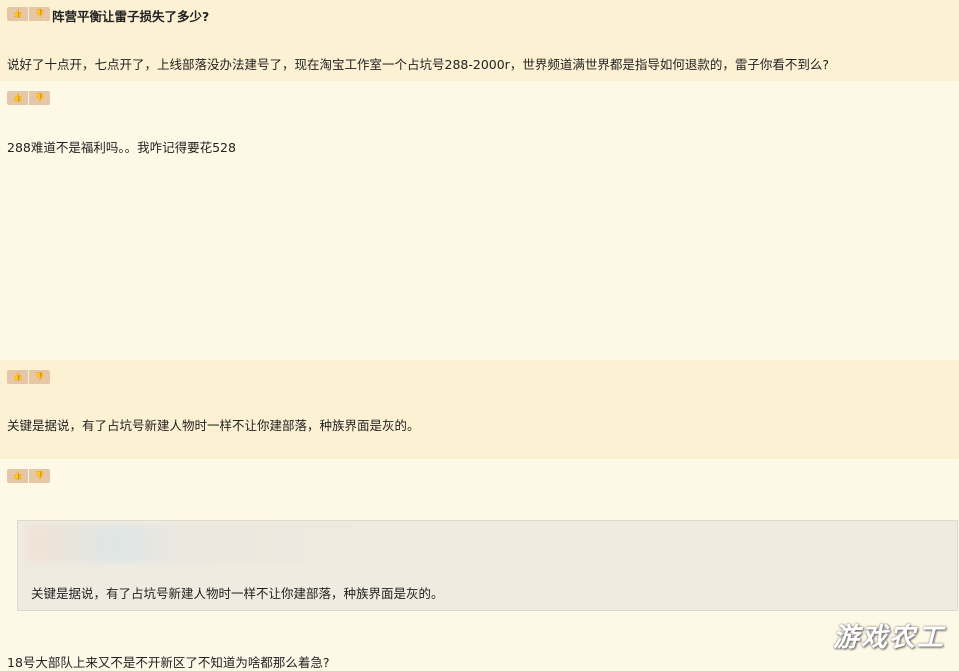 The height and width of the screenshot is (671, 959). Describe the element at coordinates (237, 593) in the screenshot. I see `quote-content: 关键是据说，有了占坑号新建人物时一样不让你建部落，种族界面是灰的。` at that location.